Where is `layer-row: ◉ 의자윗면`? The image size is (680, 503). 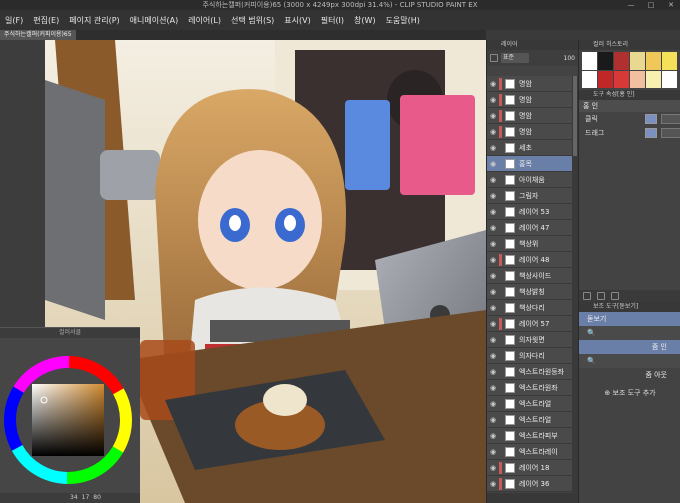
layer-row: ◉ 의자윗면 is located at coordinates (533, 340).